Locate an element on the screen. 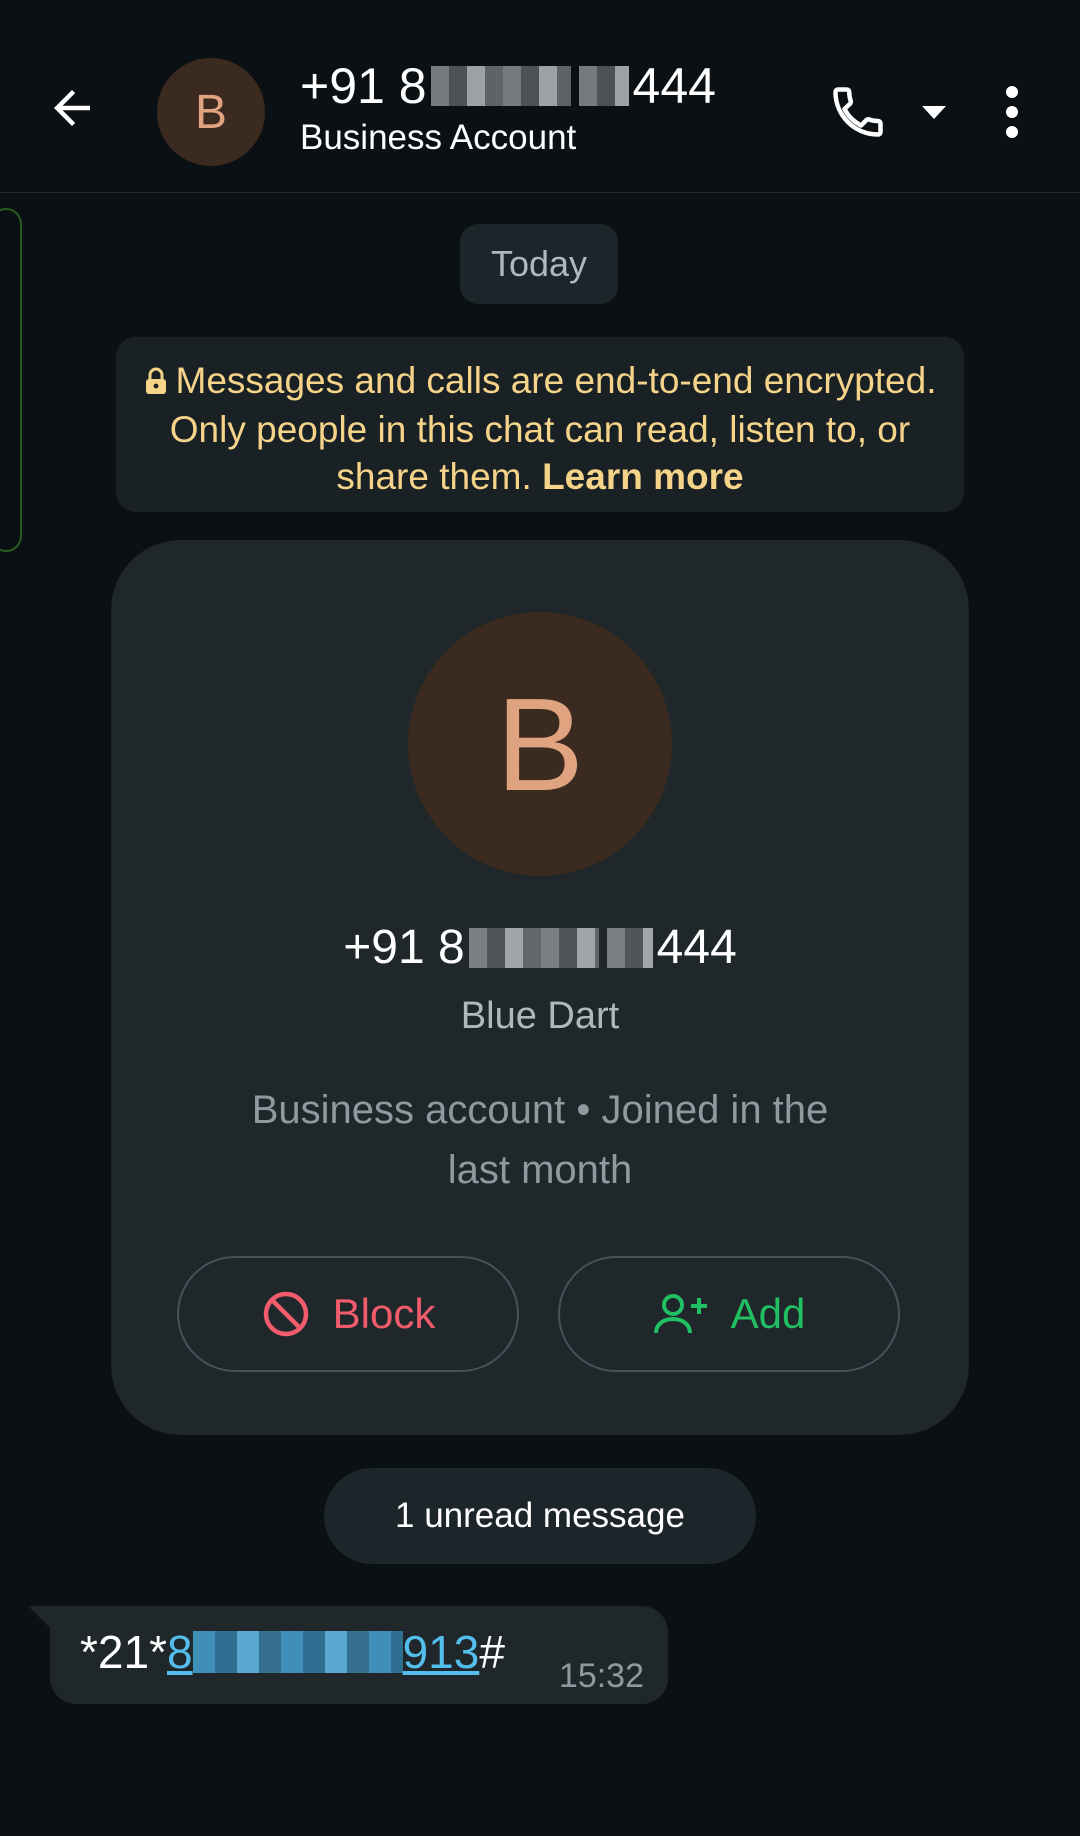 This screenshot has height=1836, width=1080. more-options-button is located at coordinates (1012, 112).